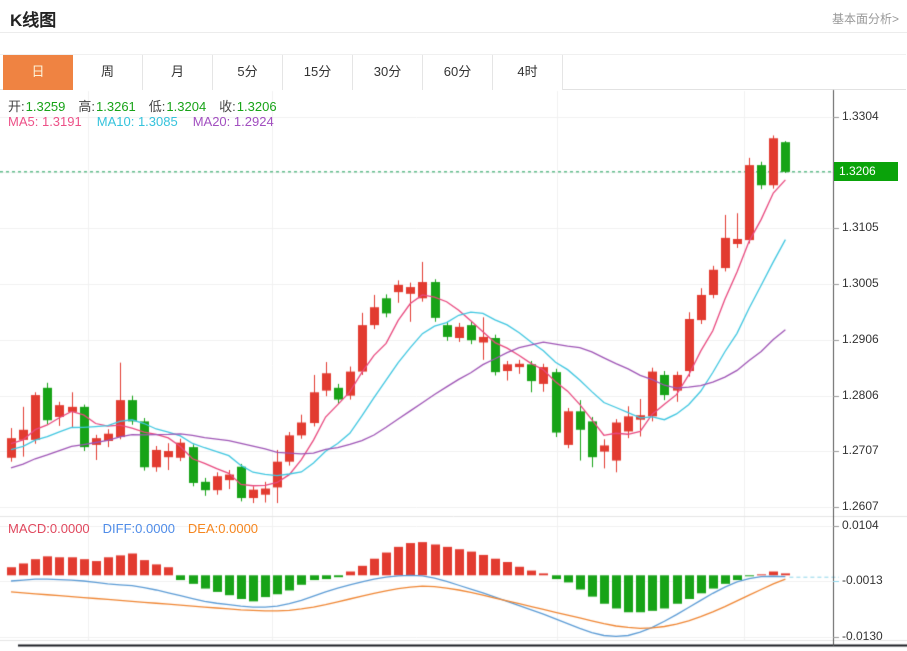 The height and width of the screenshot is (651, 907). I want to click on dea-label: DEA:, so click(203, 528).